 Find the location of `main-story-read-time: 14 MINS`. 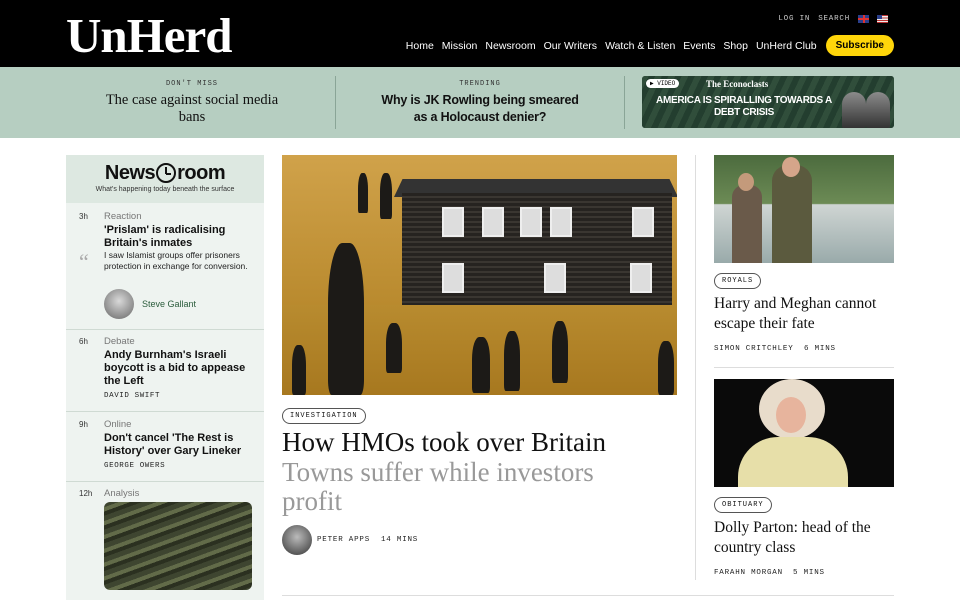

main-story-read-time: 14 MINS is located at coordinates (400, 540).